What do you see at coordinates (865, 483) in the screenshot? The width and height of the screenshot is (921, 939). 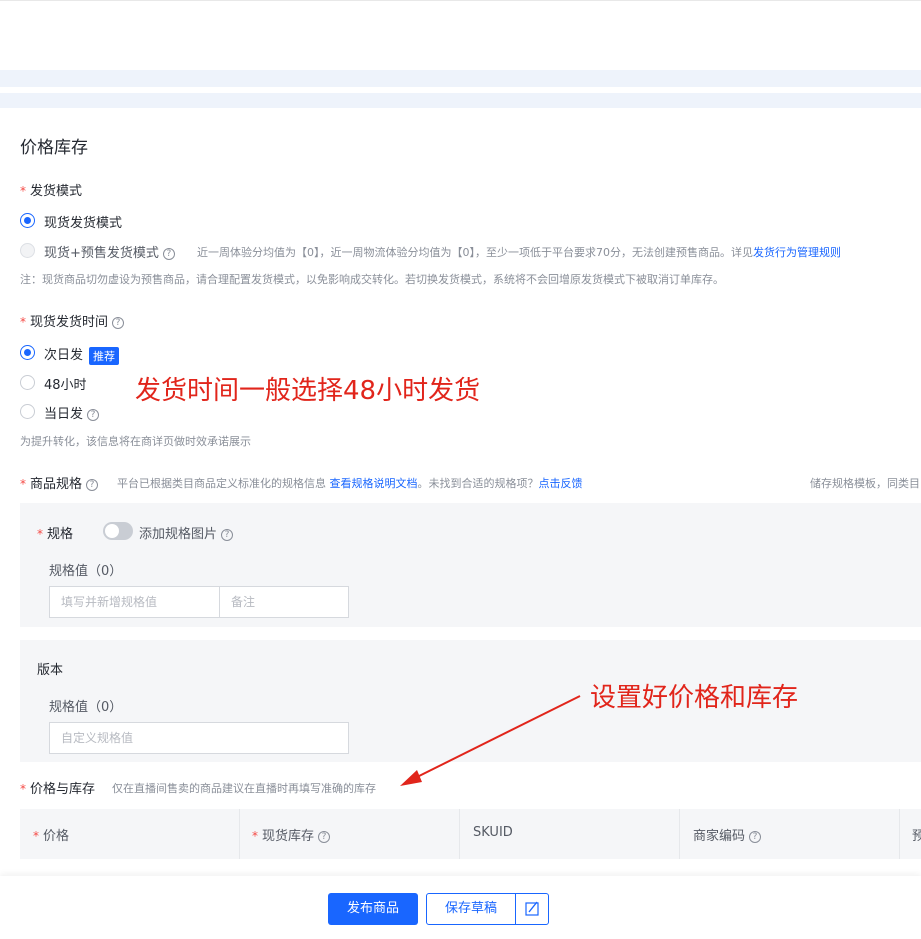 I see `spec-template-text: 储存规格模板，同类目` at bounding box center [865, 483].